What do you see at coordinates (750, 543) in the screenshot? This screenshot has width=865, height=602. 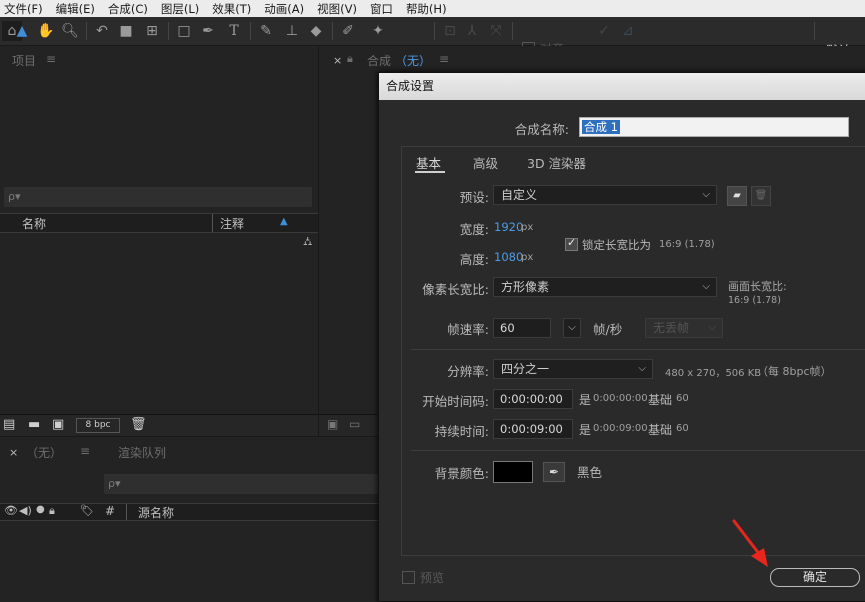 I see `red-arrow-annotation` at bounding box center [750, 543].